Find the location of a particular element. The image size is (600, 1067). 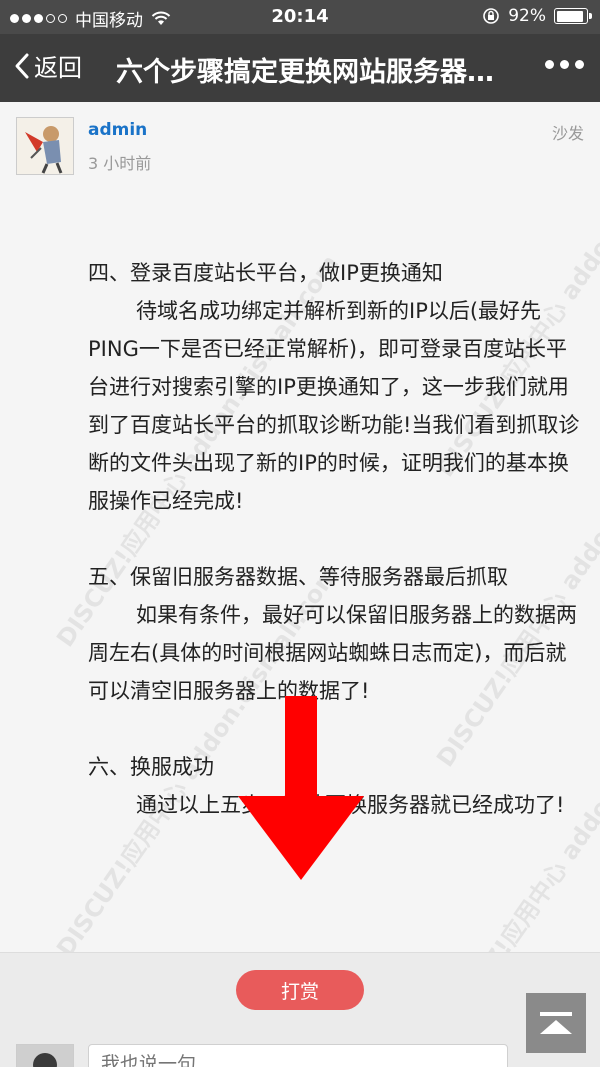

scroll-to-top-button is located at coordinates (556, 1023).